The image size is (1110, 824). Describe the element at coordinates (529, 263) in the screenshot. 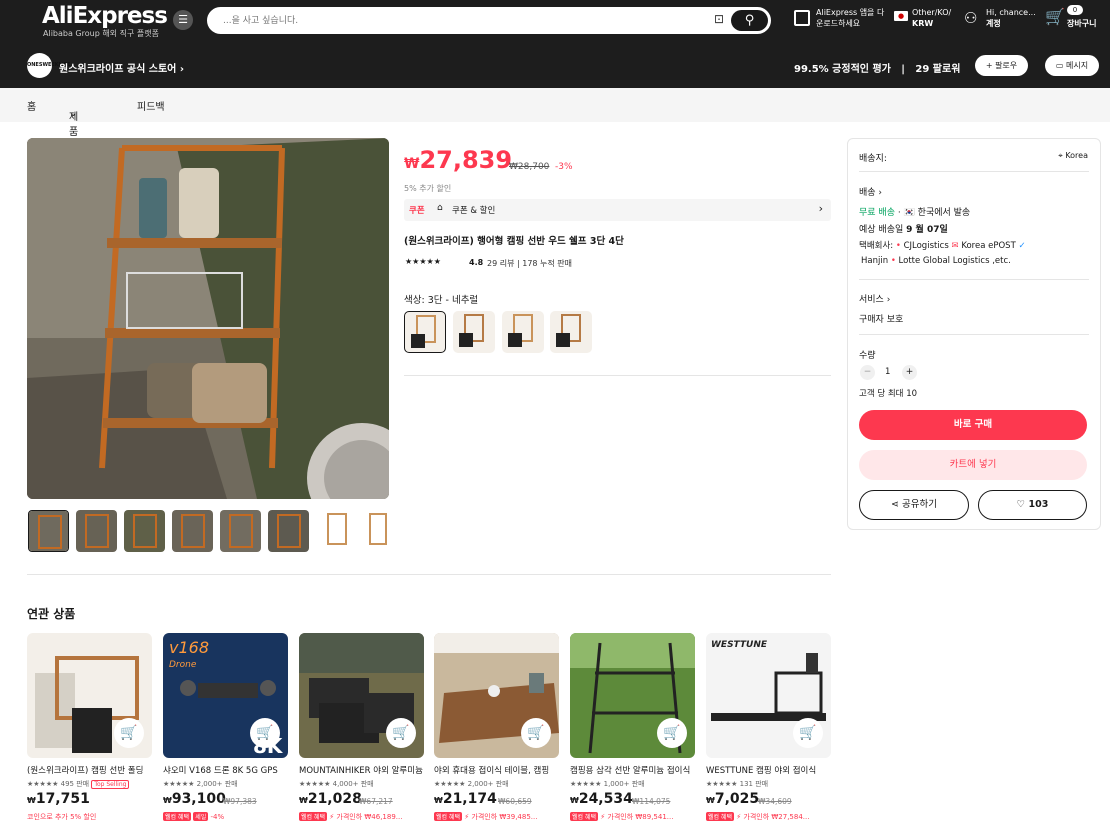

I see `review-summary: 29 리뷰 | 178 누적 판매` at that location.